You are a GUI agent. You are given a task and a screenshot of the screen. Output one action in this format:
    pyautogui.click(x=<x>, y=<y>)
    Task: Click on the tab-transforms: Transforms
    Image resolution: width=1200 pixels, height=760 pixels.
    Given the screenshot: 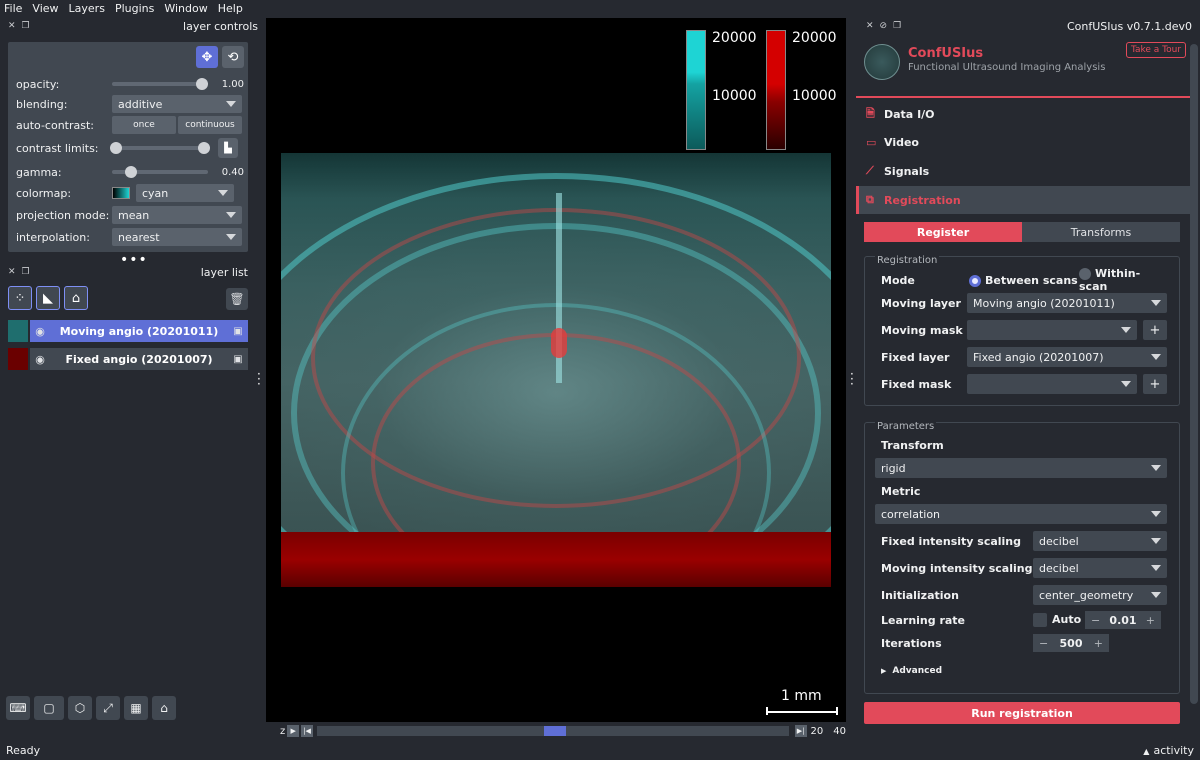 What is the action you would take?
    pyautogui.click(x=1101, y=232)
    